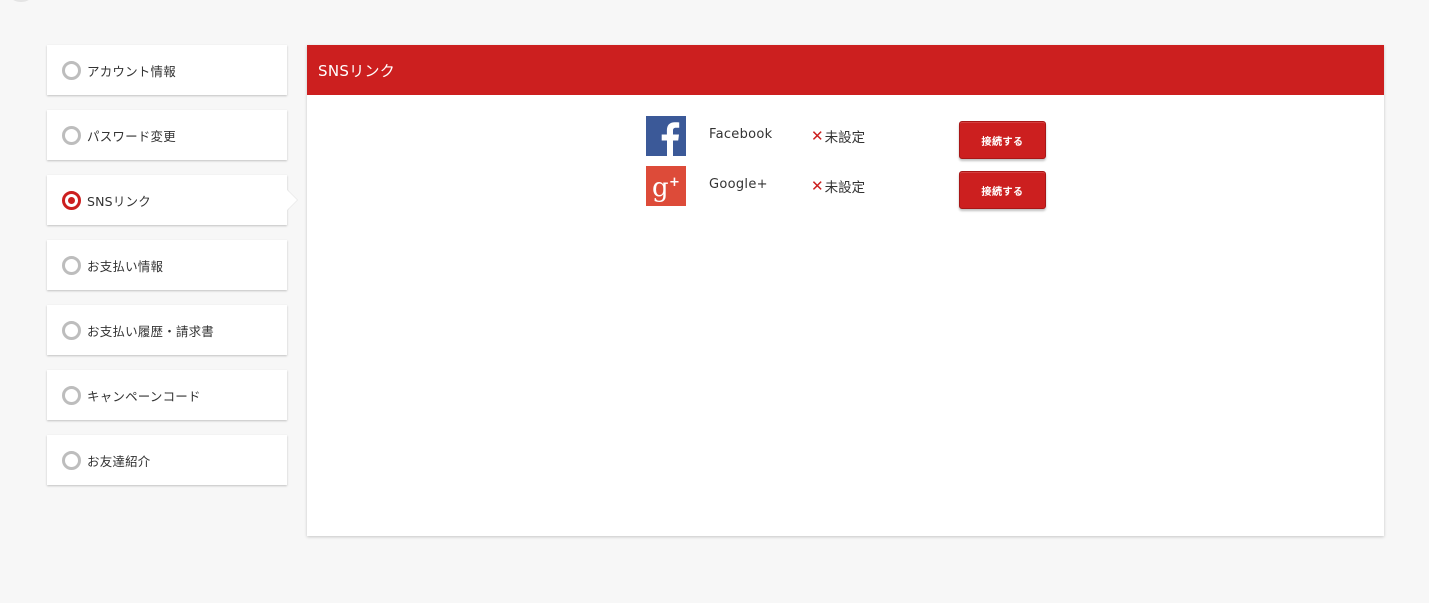 The image size is (1429, 603). What do you see at coordinates (741, 134) in the screenshot?
I see `sns-service-name: Facebook` at bounding box center [741, 134].